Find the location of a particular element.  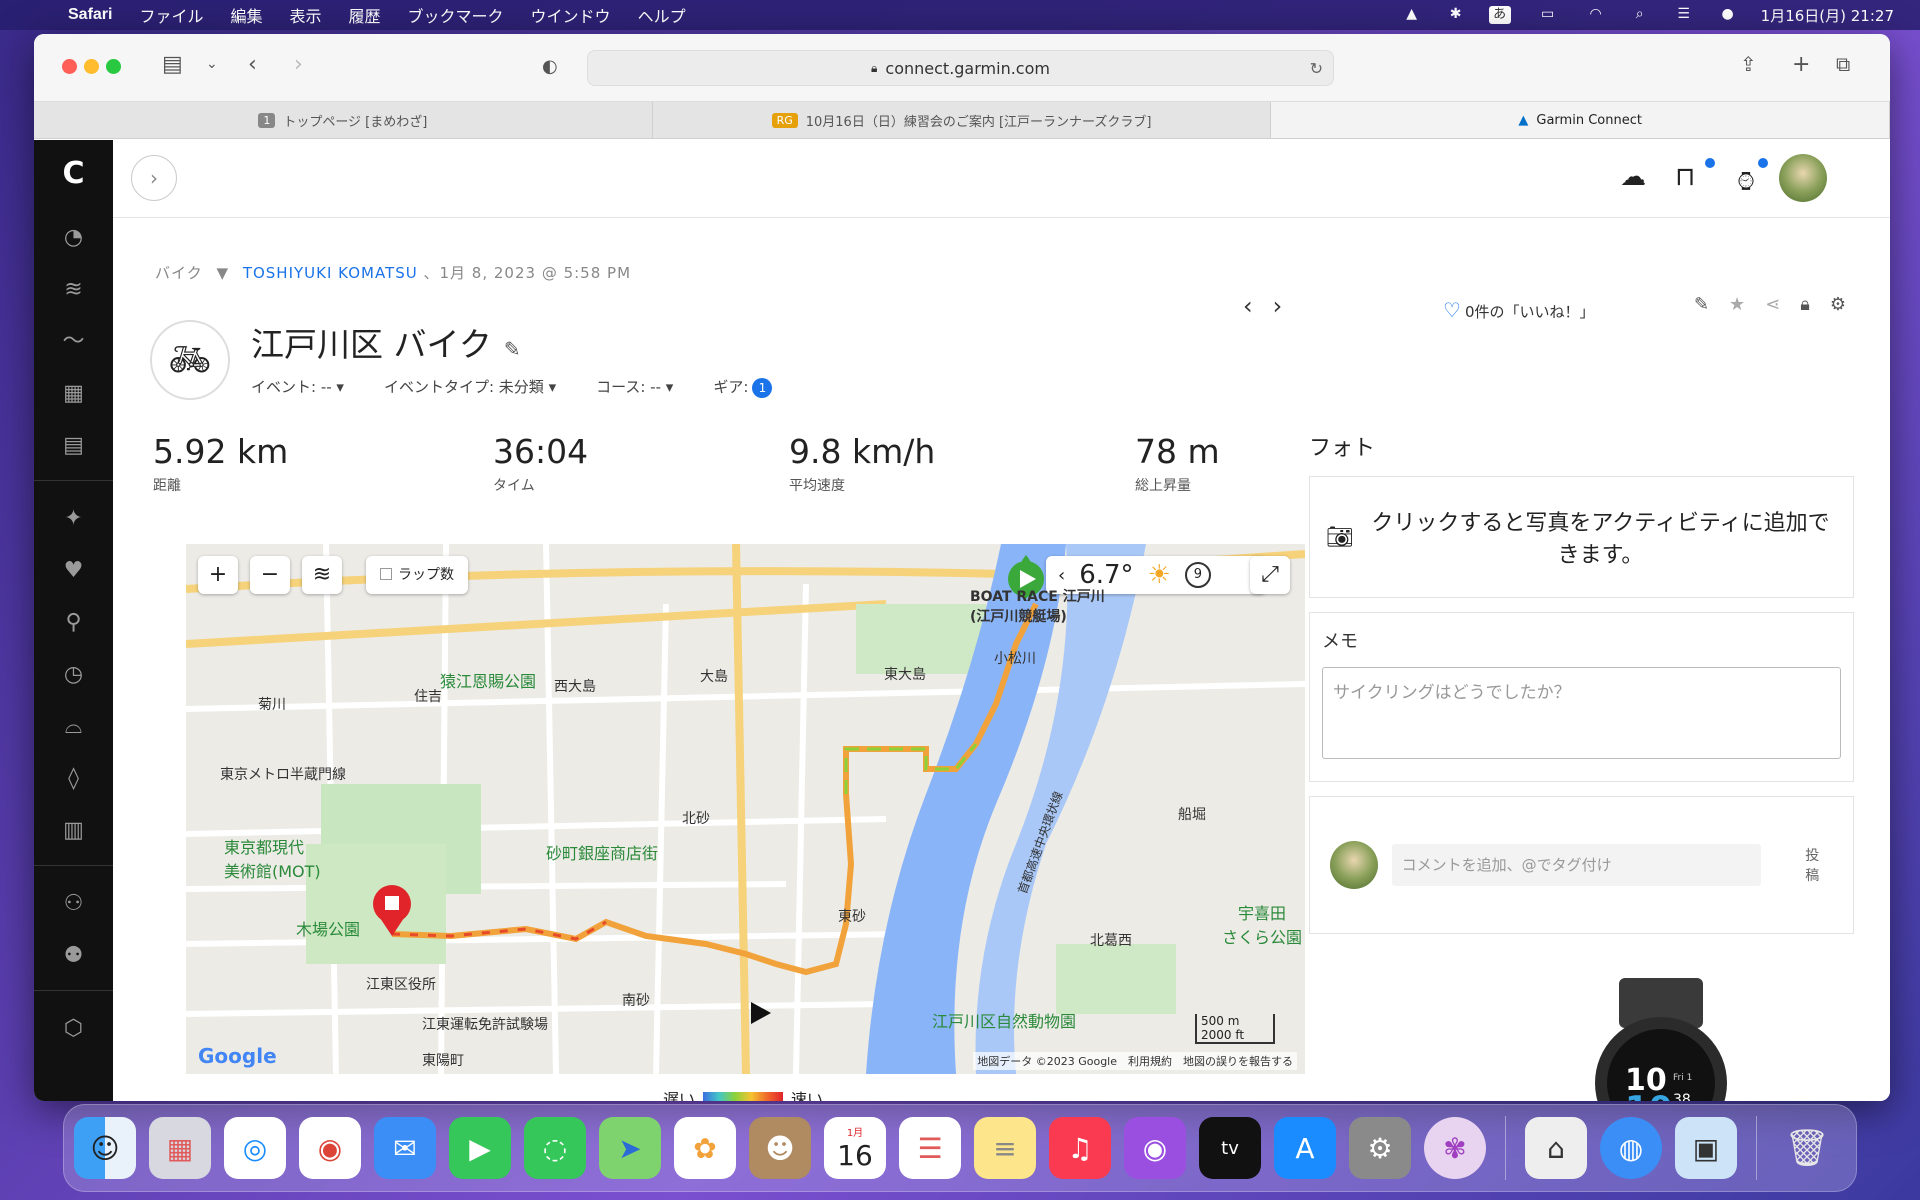

notes-icon: ≡ is located at coordinates (1005, 1148).